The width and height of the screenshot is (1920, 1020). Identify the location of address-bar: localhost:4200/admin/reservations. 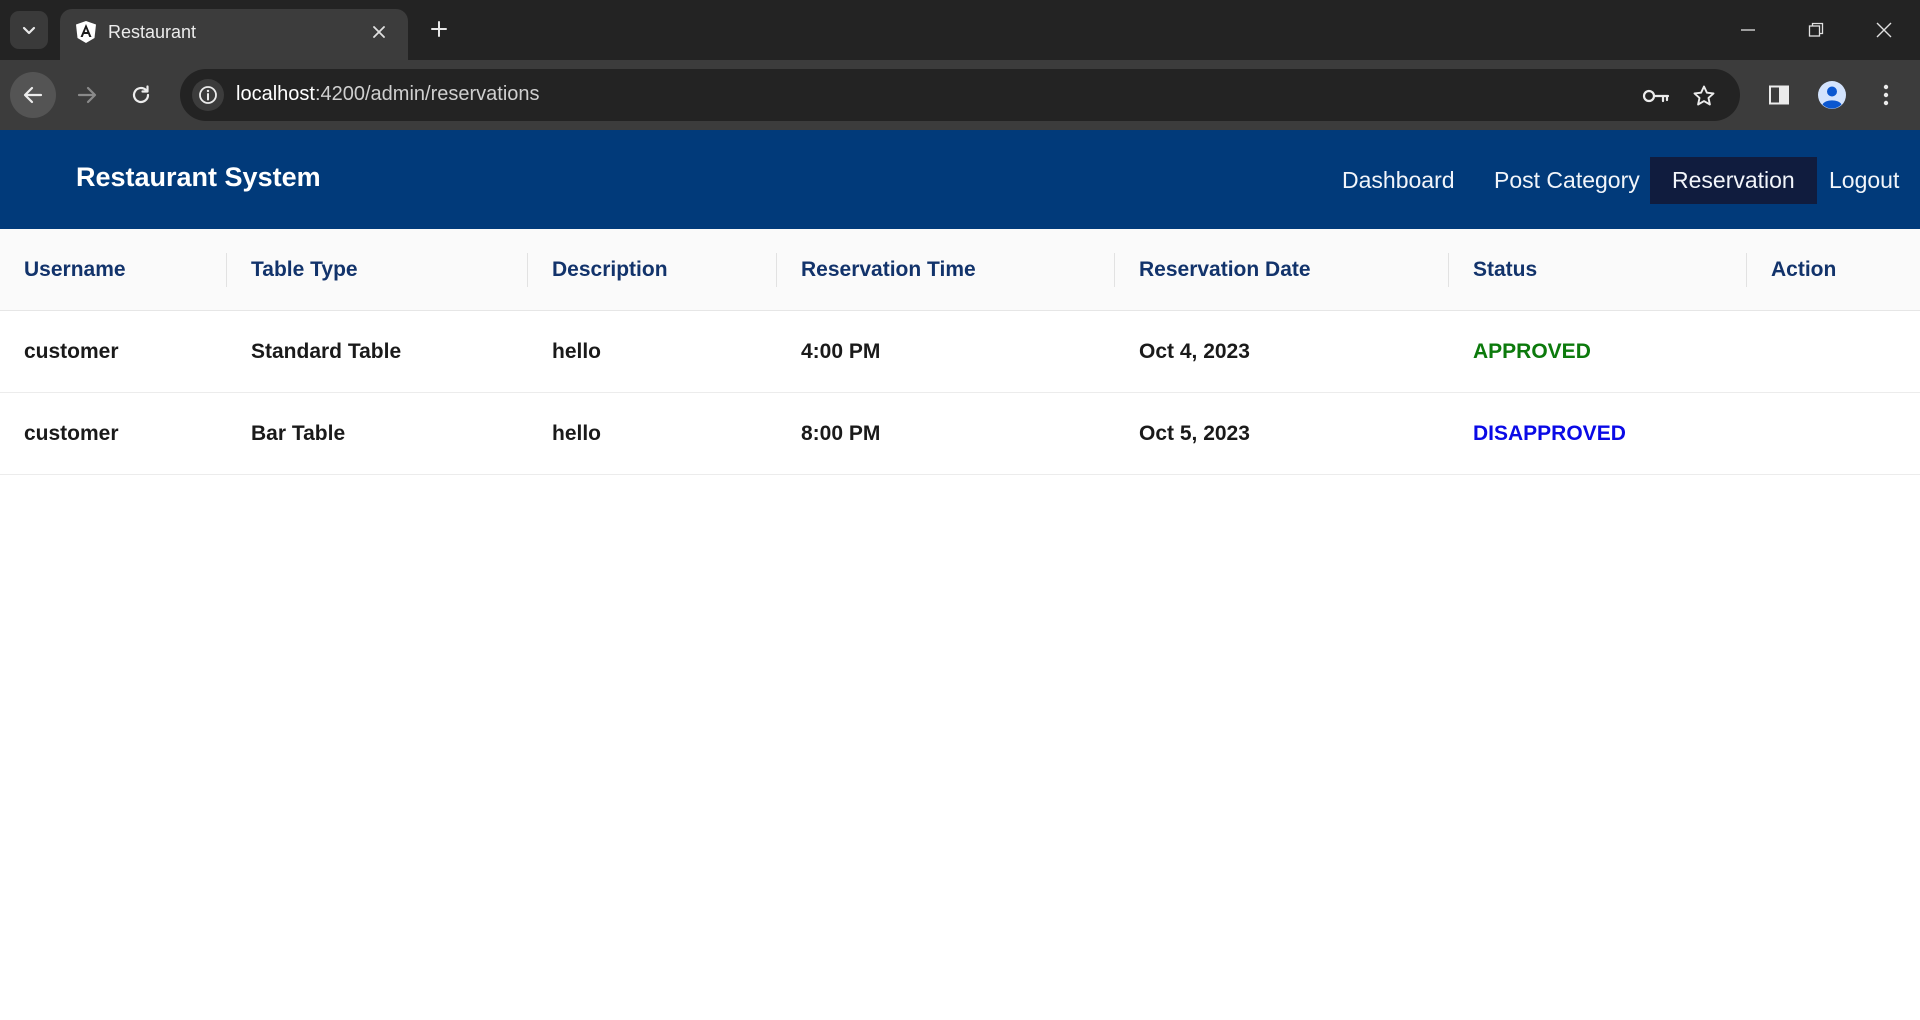
(960, 95).